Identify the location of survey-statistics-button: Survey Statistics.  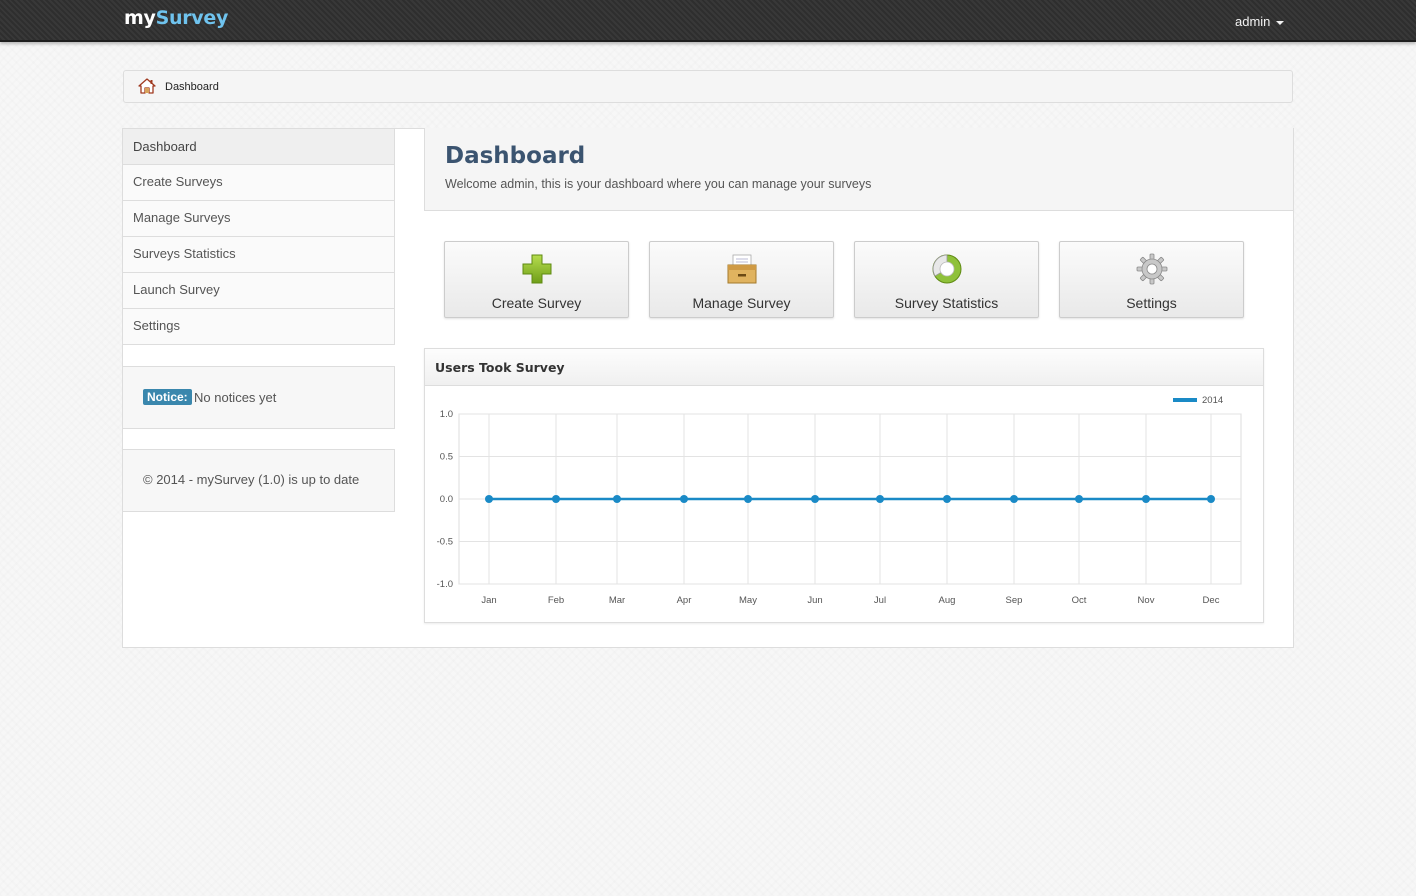
(946, 279).